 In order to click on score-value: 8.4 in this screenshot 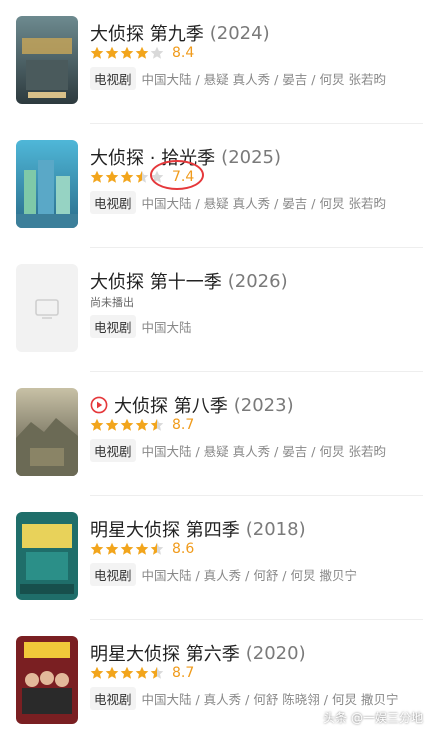, I will do `click(183, 53)`.